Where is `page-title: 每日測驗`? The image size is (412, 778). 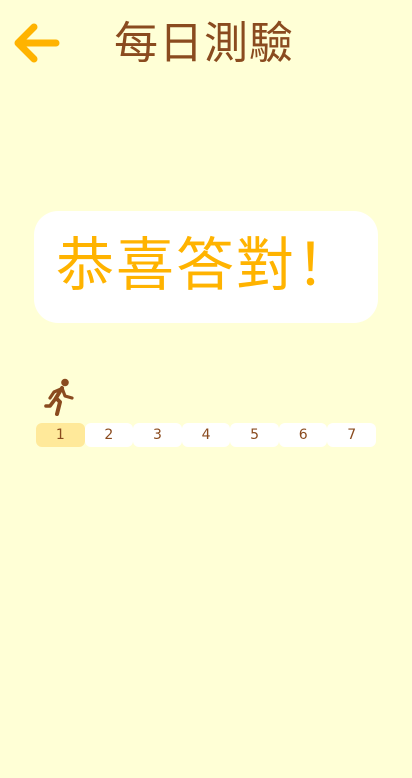 page-title: 每日測驗 is located at coordinates (204, 43).